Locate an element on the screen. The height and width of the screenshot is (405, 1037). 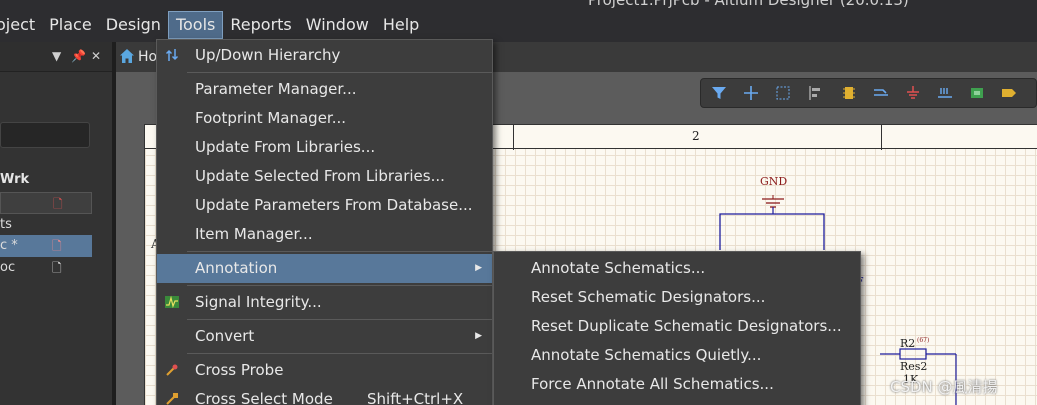
project-folder-label: ts is located at coordinates (6, 224).